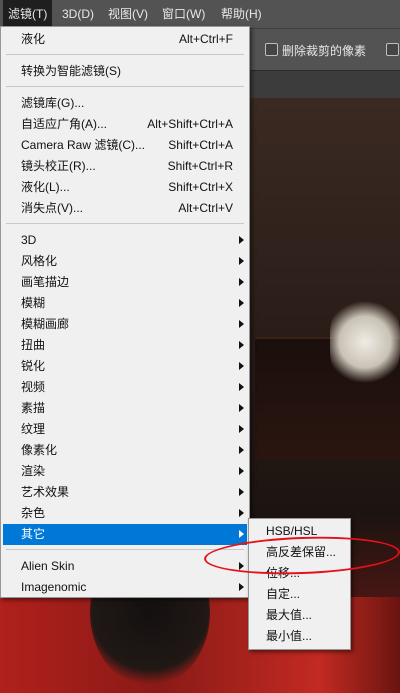  Describe the element at coordinates (125, 261) in the screenshot. I see `menu-item-stylize: 风格化` at that location.